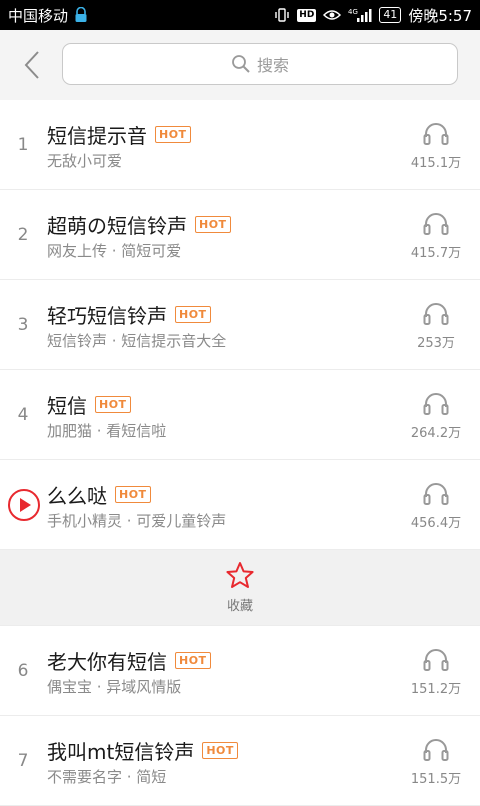 The height and width of the screenshot is (806, 480). I want to click on play-count: 253万, so click(436, 326).